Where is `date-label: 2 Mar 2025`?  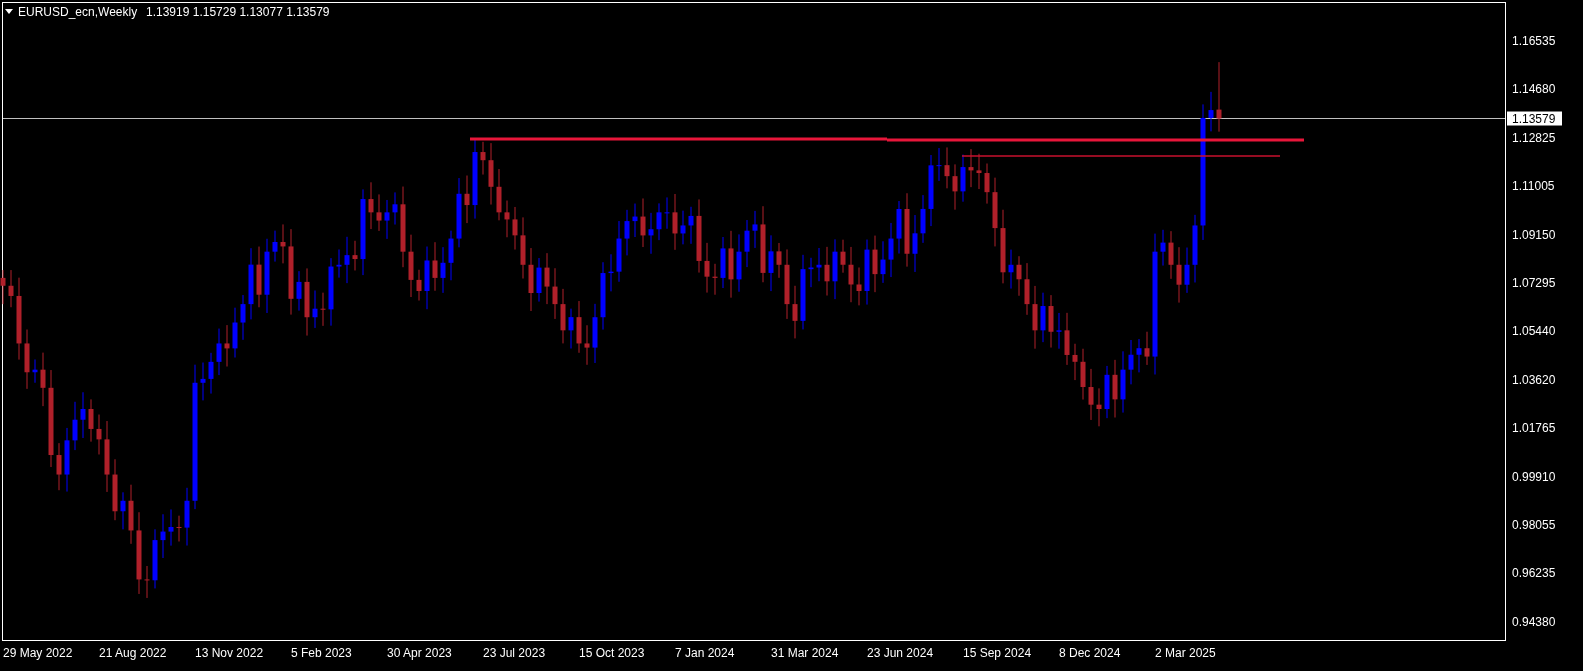 date-label: 2 Mar 2025 is located at coordinates (1185, 653).